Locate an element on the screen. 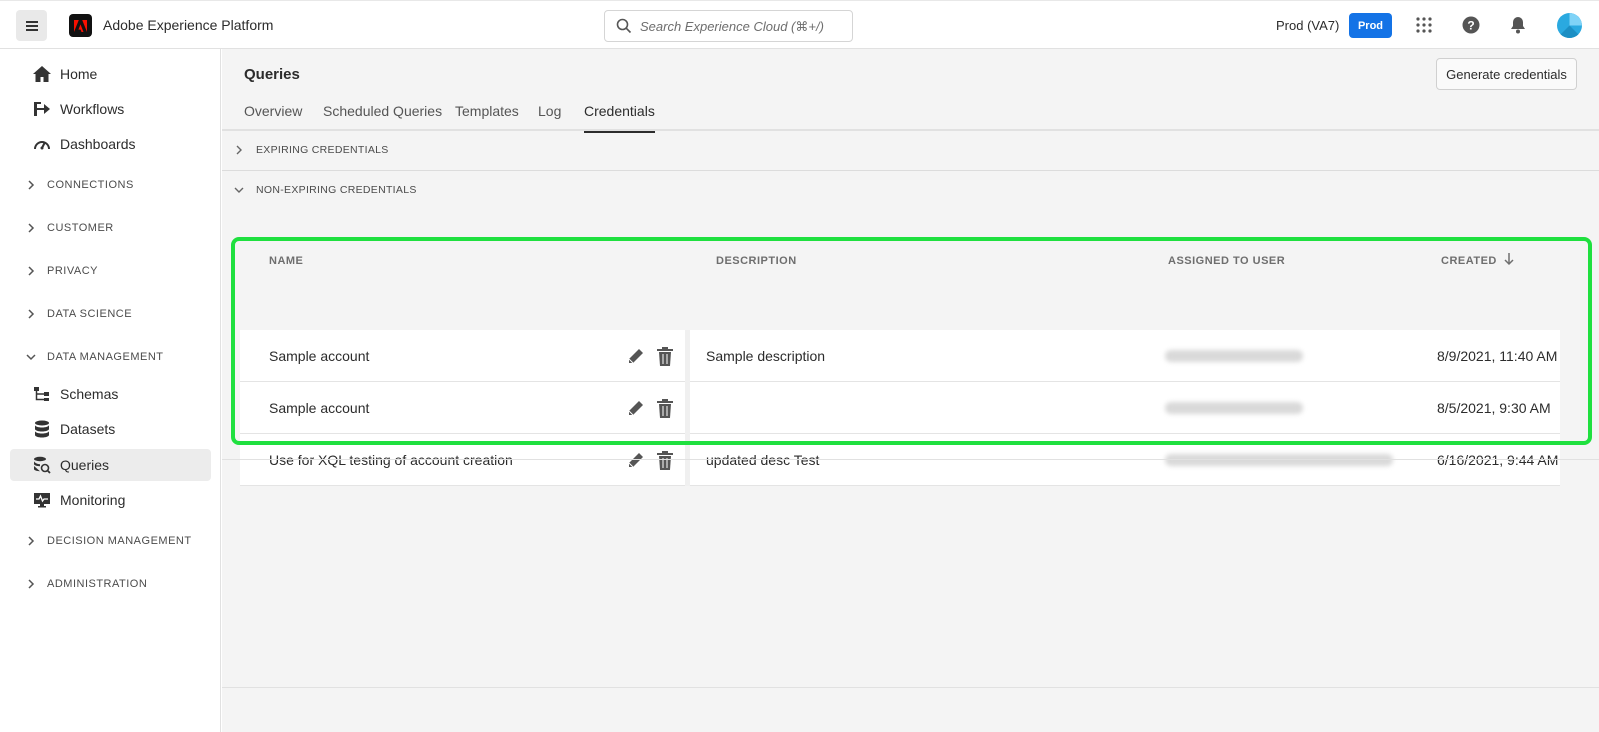  sidebar-item-label: Datasets is located at coordinates (88, 429).